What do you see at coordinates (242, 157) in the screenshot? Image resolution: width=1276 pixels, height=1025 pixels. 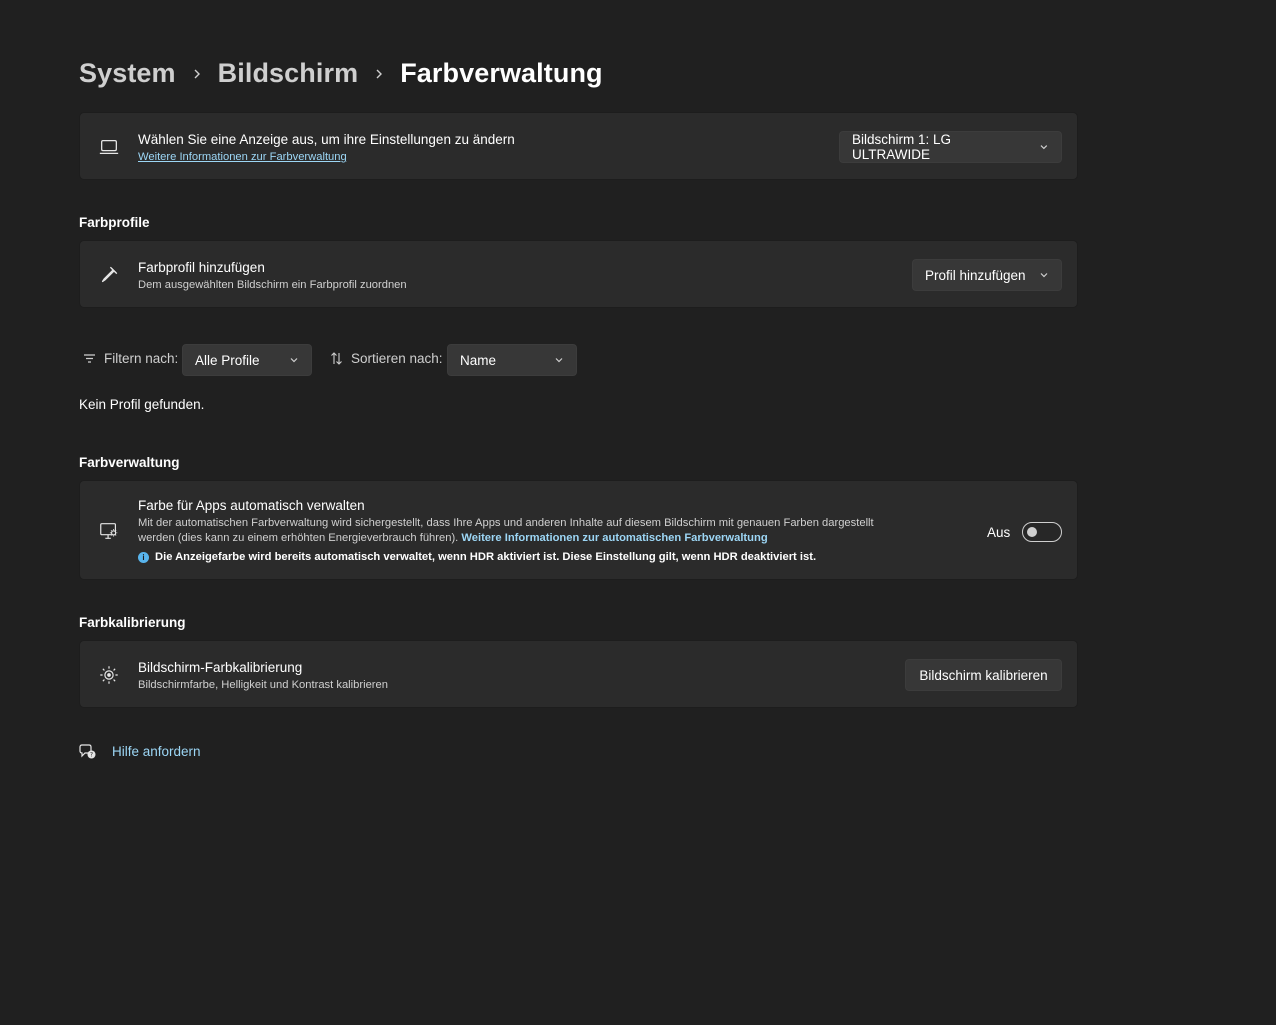 I see `color-management-info-link: Weitere Informationen zur Farbverwaltung` at bounding box center [242, 157].